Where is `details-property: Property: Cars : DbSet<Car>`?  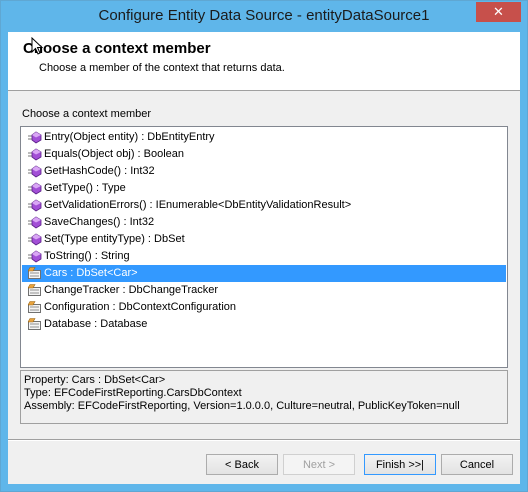
details-property: Property: Cars : DbSet<Car> is located at coordinates (95, 380).